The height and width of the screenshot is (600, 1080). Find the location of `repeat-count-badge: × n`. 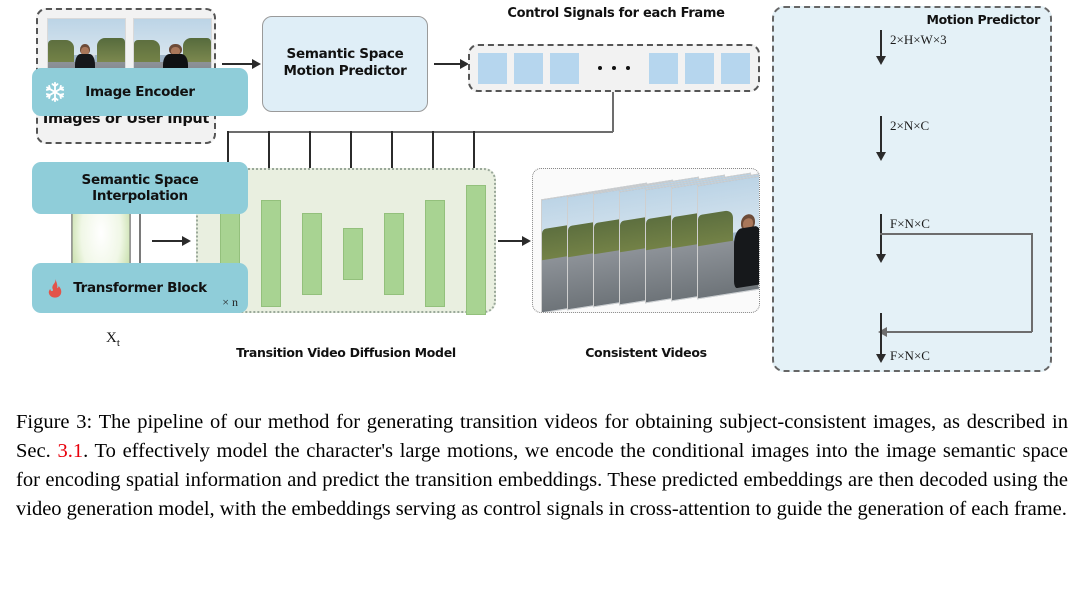

repeat-count-badge: × n is located at coordinates (230, 302).